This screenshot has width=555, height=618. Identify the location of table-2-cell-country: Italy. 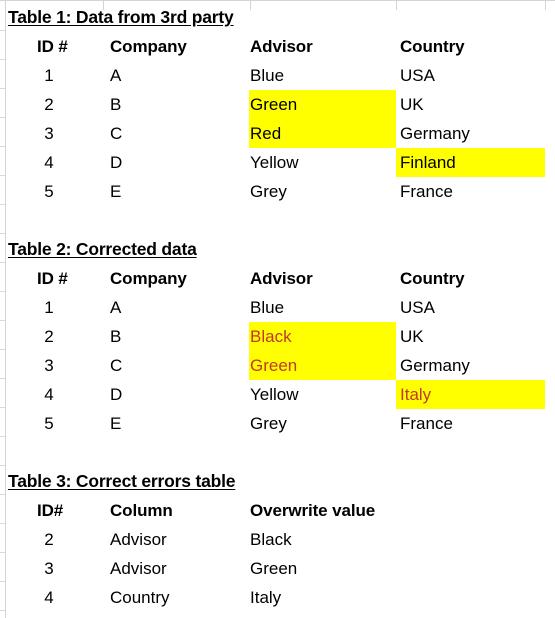
(416, 394).